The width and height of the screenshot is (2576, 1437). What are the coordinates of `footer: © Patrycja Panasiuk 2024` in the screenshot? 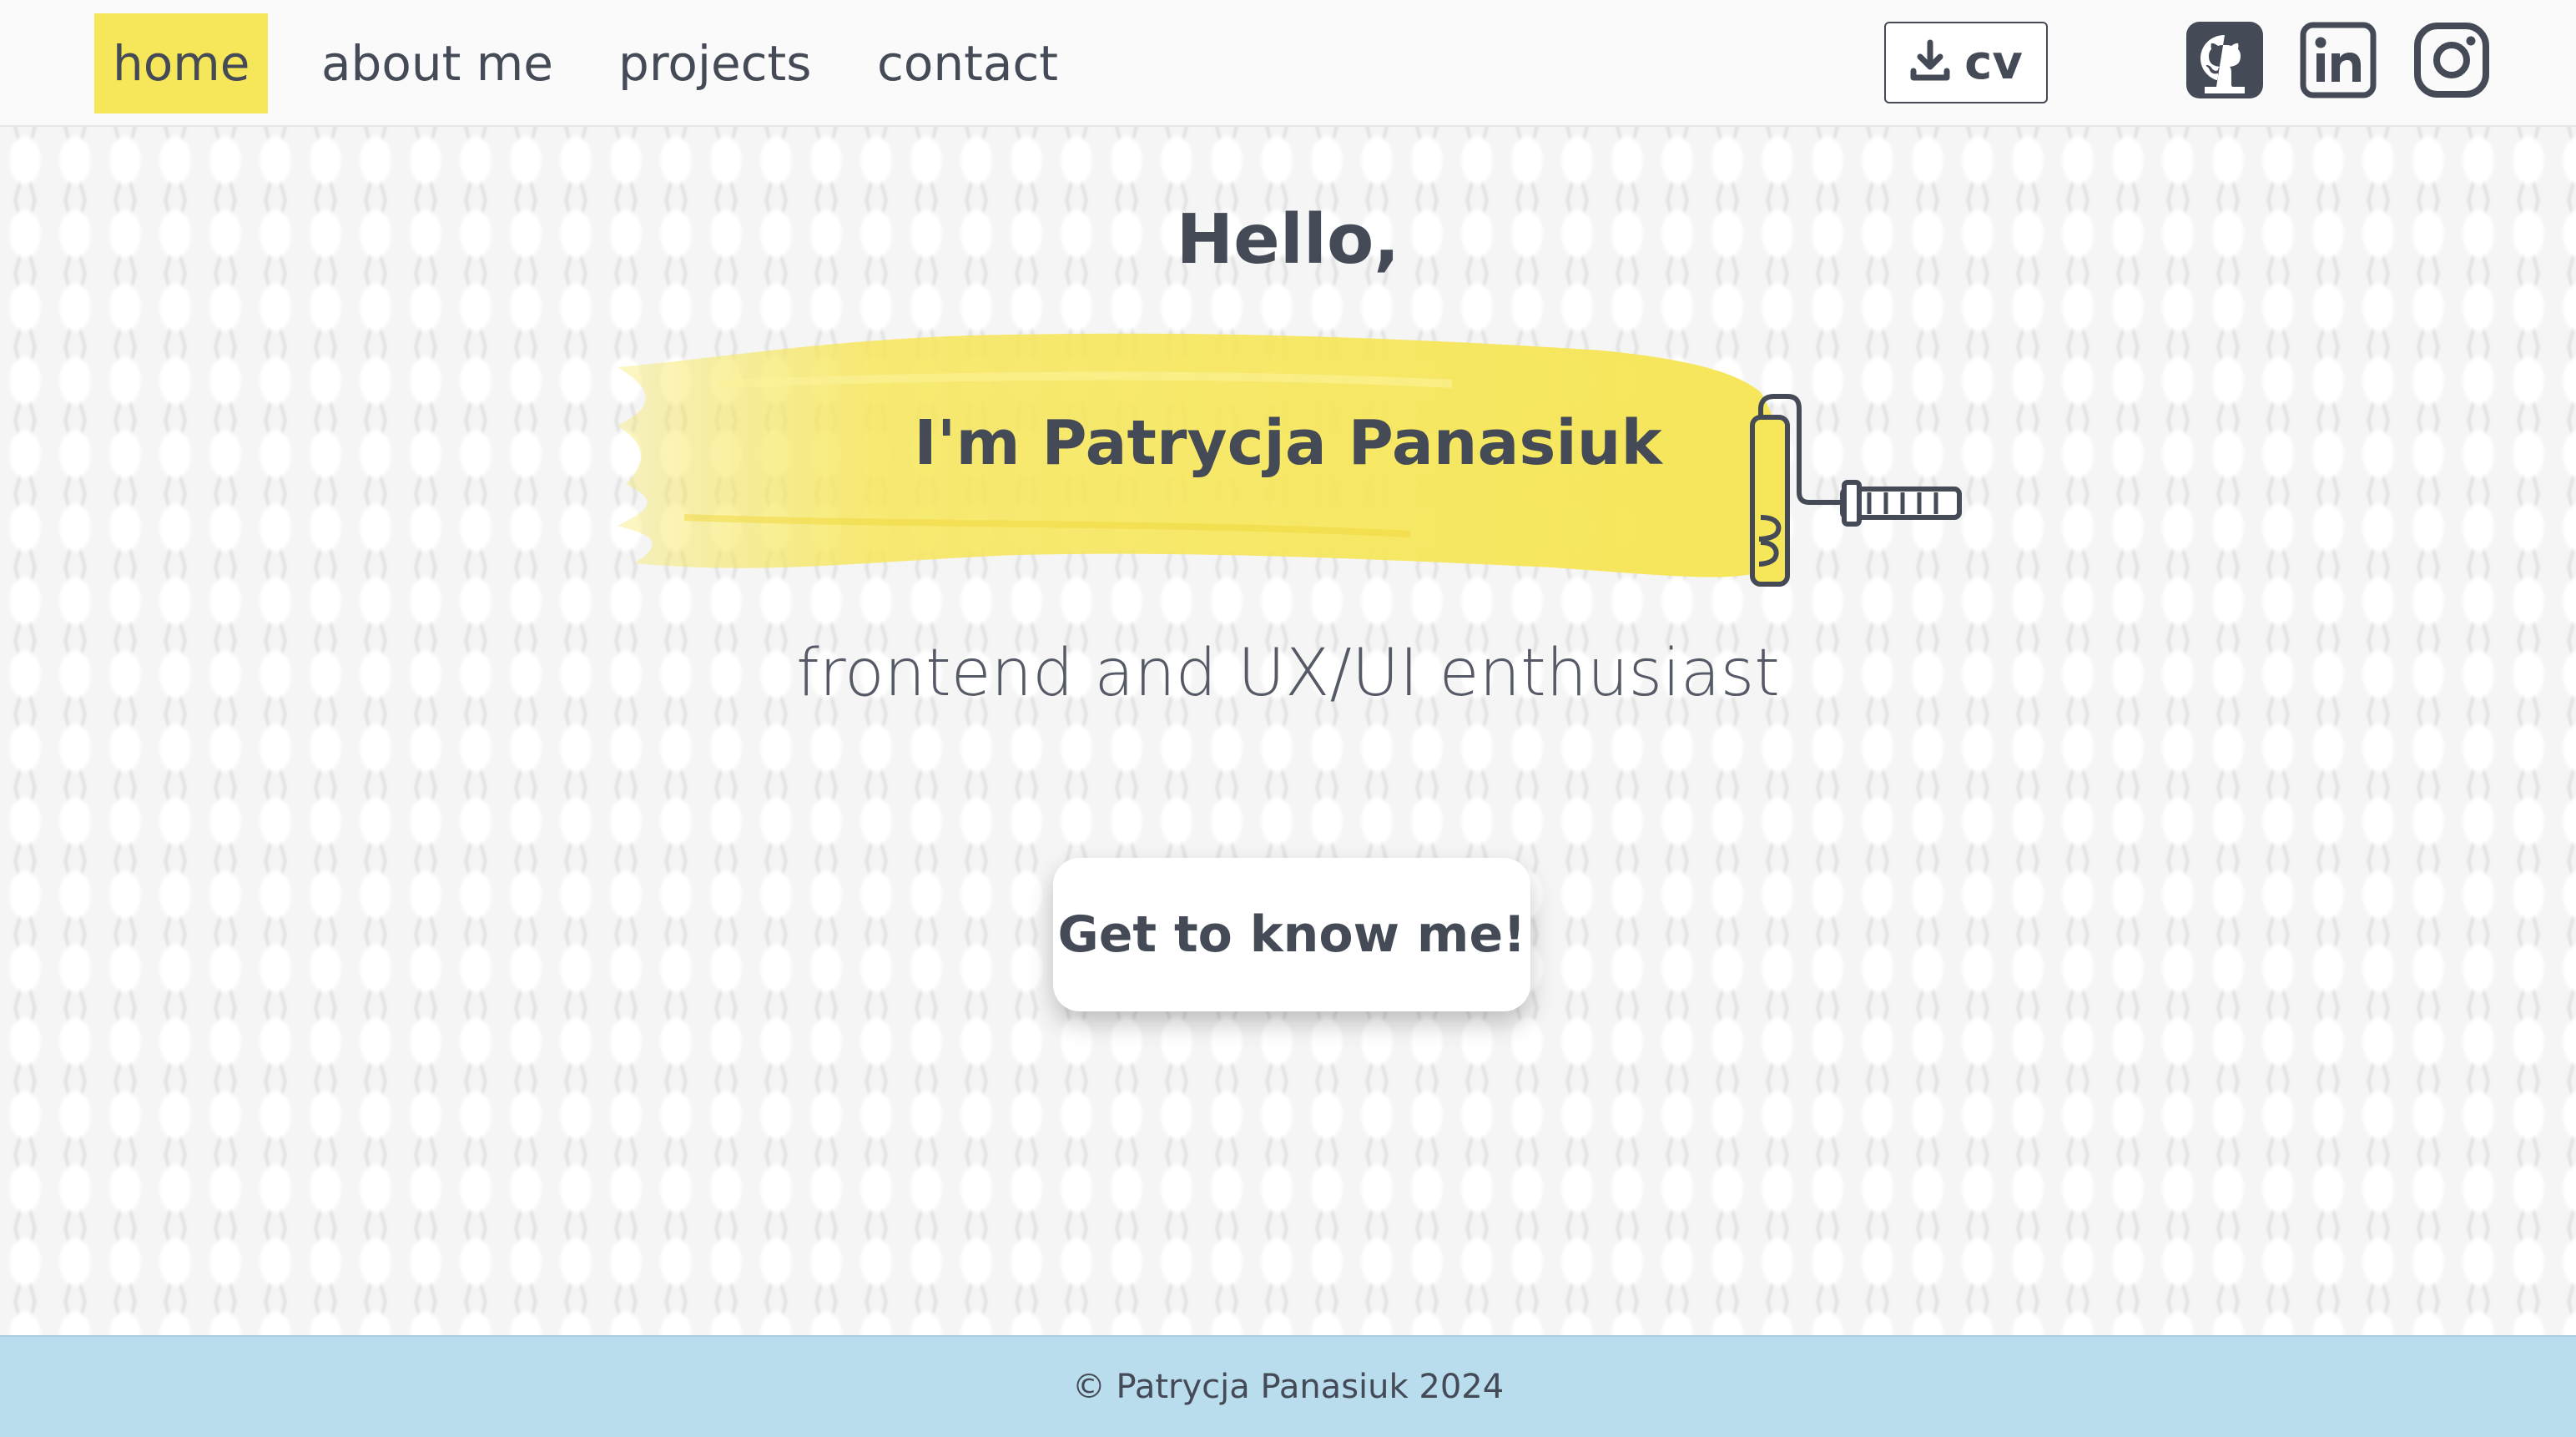 It's located at (1288, 1386).